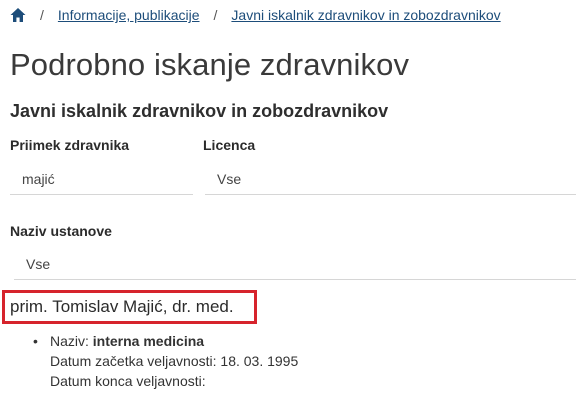 This screenshot has width=576, height=409. I want to click on institution-label: Naziv ustanove, so click(61, 231).